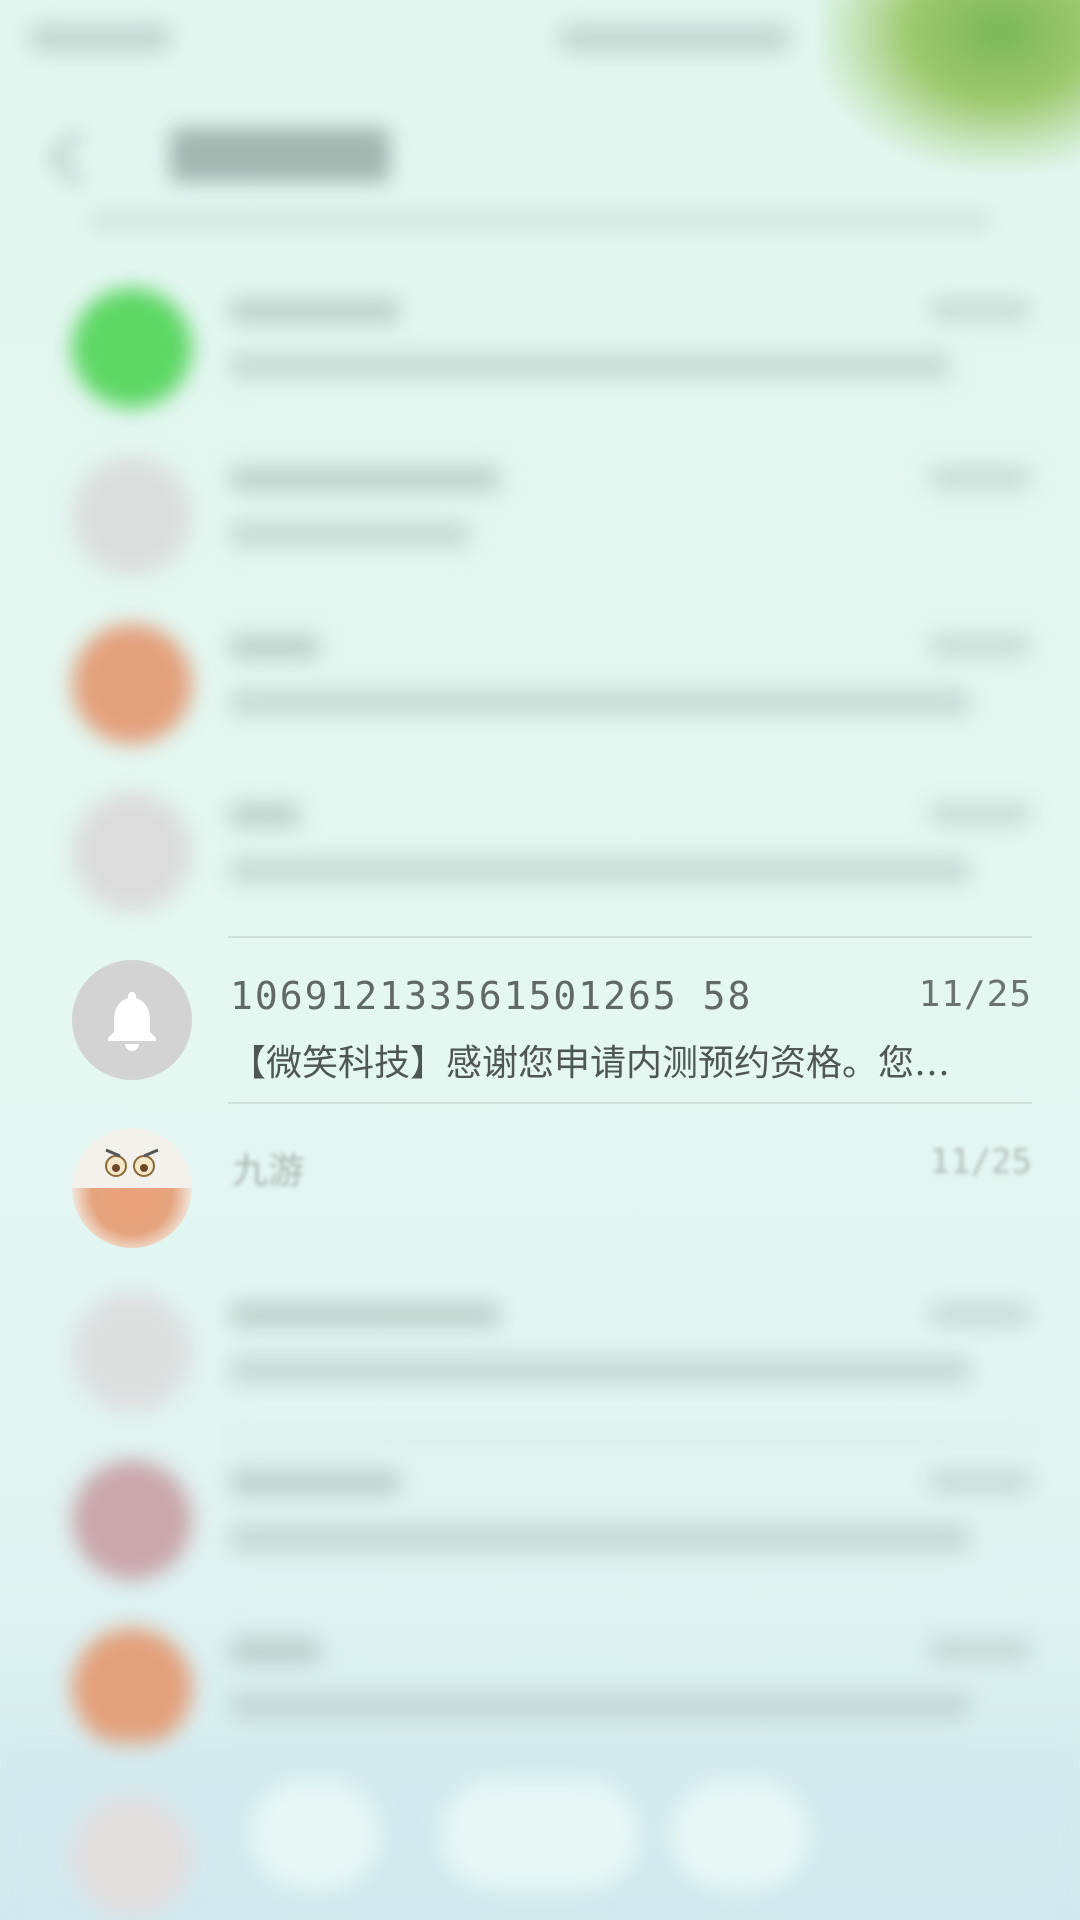  Describe the element at coordinates (268, 1171) in the screenshot. I see `list-item-title: 九游` at that location.